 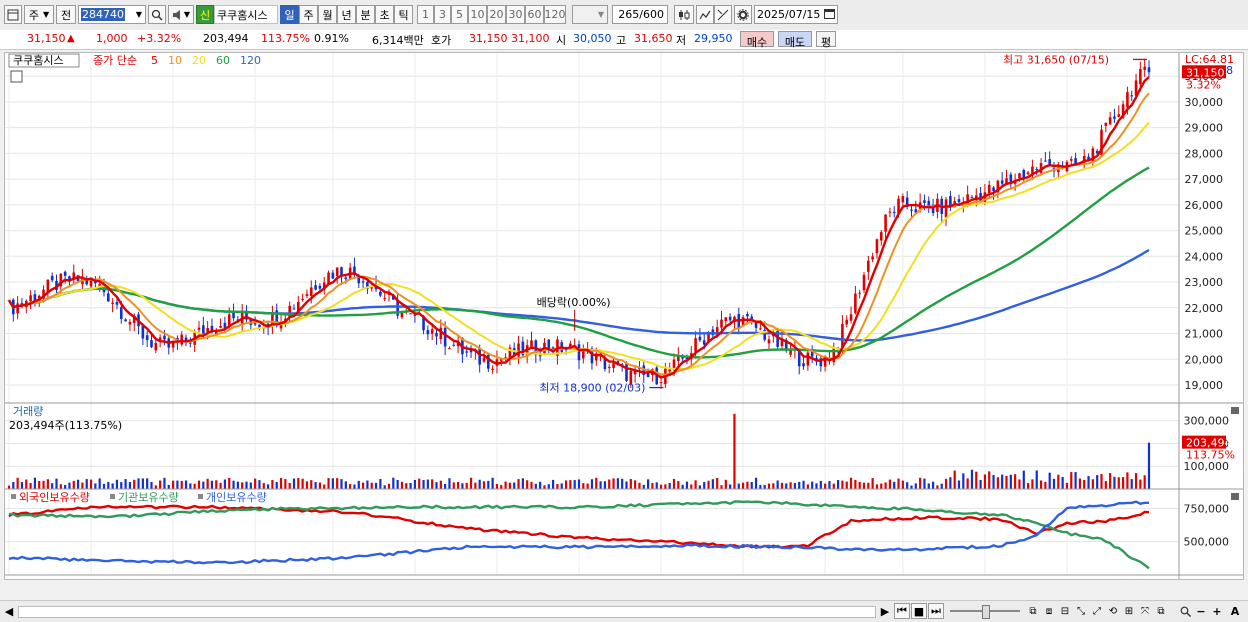 I want to click on zoom-slider-handle, so click(x=986, y=612).